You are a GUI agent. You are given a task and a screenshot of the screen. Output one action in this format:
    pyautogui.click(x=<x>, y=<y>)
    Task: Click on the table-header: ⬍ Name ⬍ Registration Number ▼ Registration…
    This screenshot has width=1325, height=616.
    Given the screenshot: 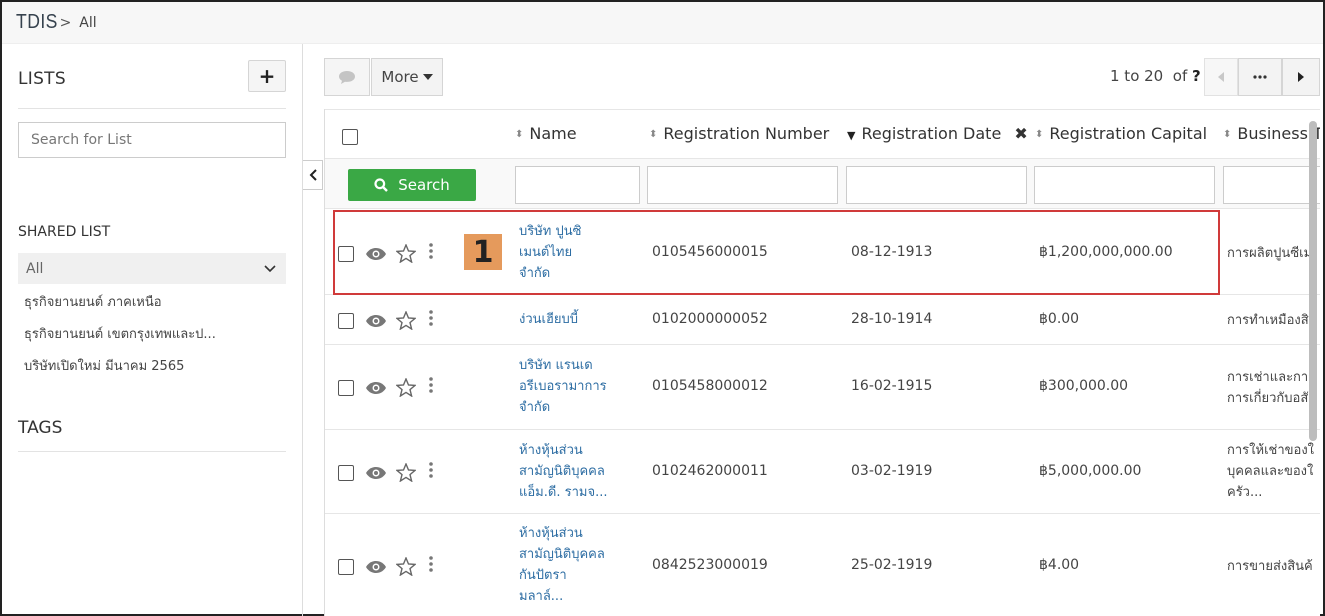 What is the action you would take?
    pyautogui.click(x=822, y=134)
    